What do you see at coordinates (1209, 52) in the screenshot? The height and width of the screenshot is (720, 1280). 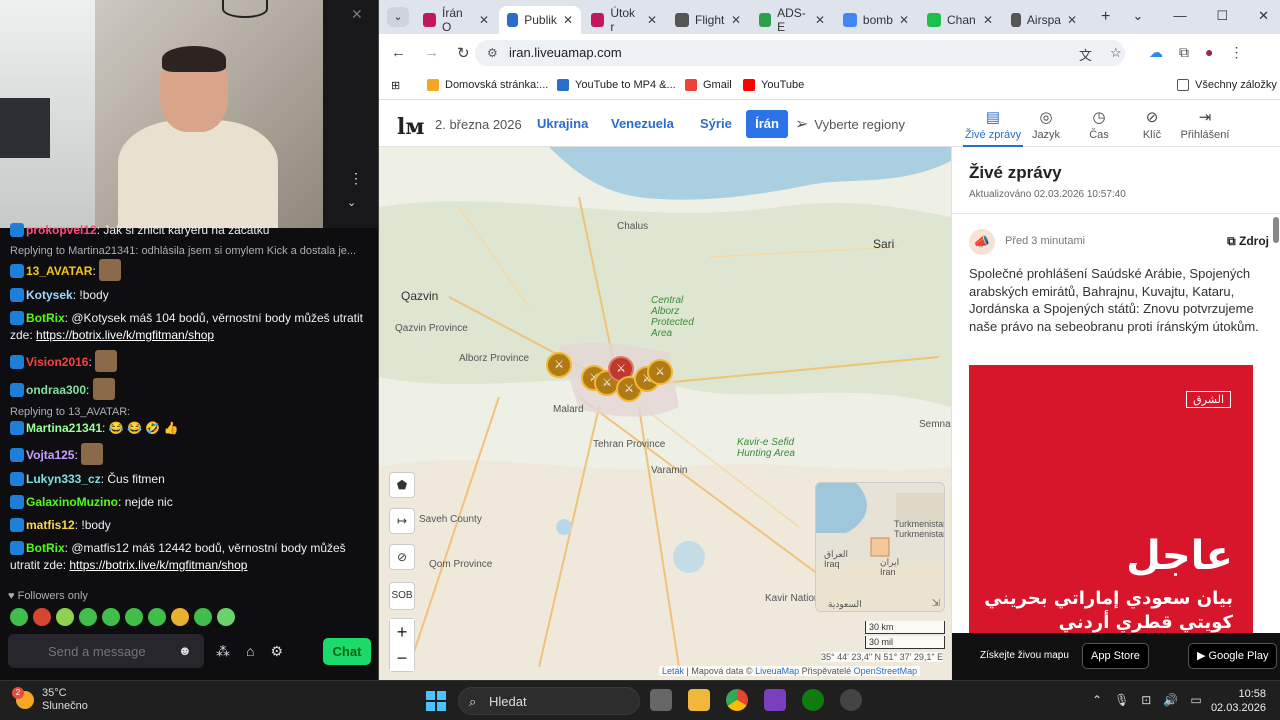 I see `profile-avatar-icon: ●` at bounding box center [1209, 52].